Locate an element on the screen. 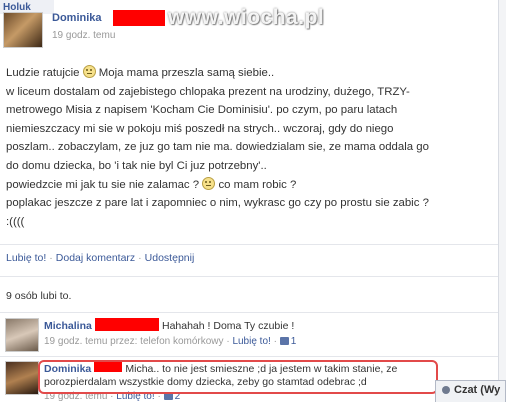  share-link: Udostępnij is located at coordinates (170, 258).